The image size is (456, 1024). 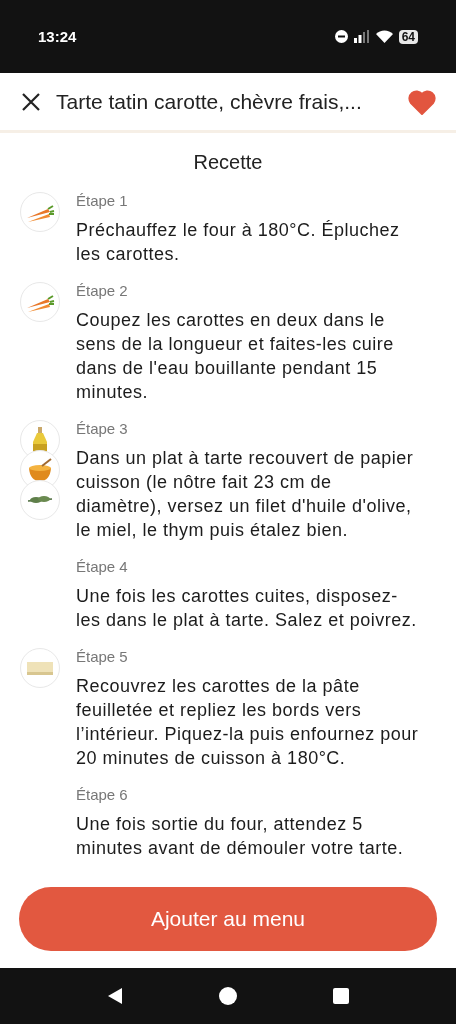 I want to click on add-to-menu-button: Ajouter au menu, so click(x=228, y=919).